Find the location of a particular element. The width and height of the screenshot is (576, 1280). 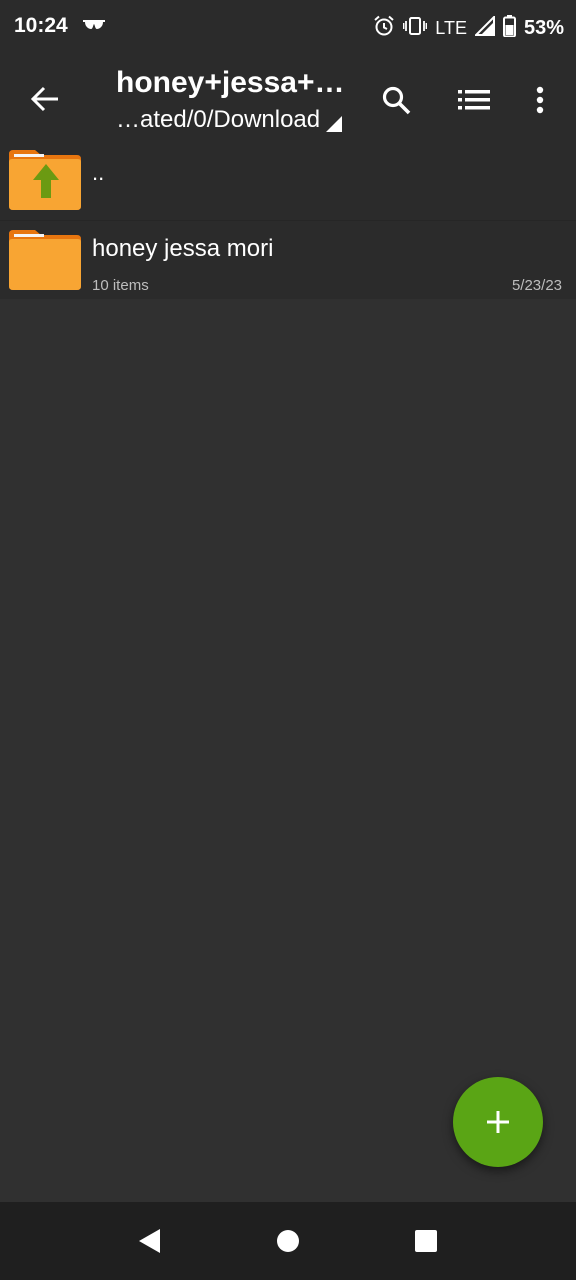

nav-home-icon is located at coordinates (288, 1241).